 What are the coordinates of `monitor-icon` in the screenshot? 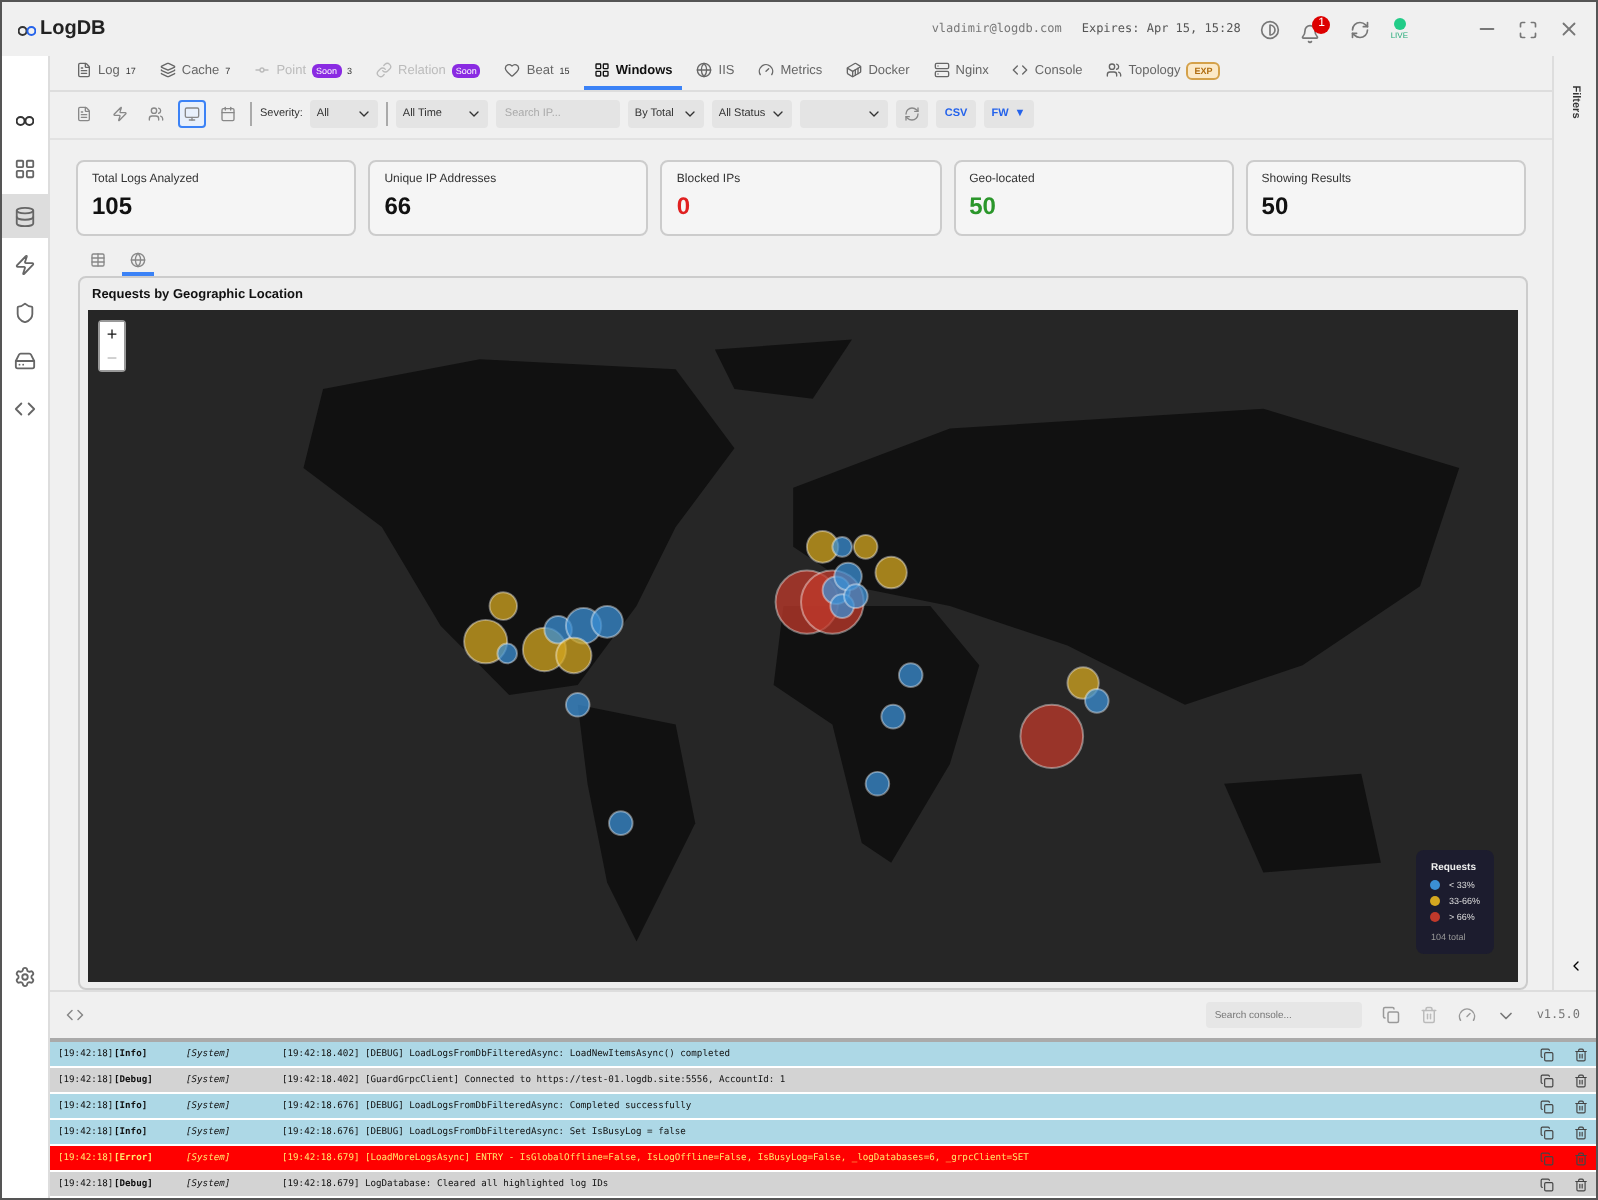 It's located at (192, 114).